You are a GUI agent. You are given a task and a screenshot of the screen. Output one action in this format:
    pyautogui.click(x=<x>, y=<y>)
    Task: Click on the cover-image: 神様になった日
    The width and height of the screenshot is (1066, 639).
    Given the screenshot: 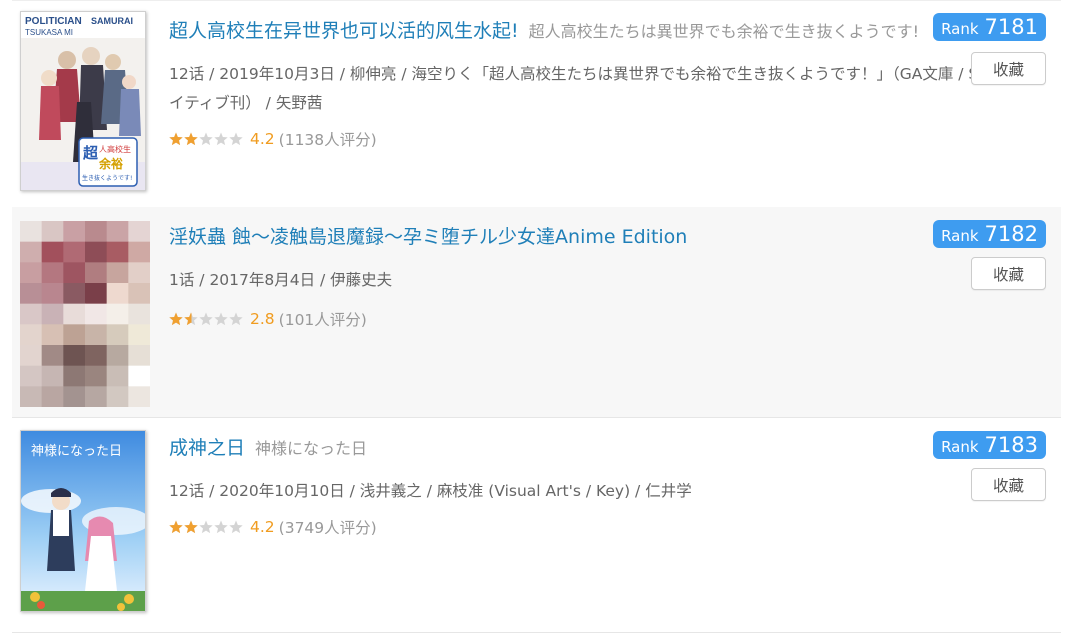 What is the action you would take?
    pyautogui.click(x=83, y=521)
    